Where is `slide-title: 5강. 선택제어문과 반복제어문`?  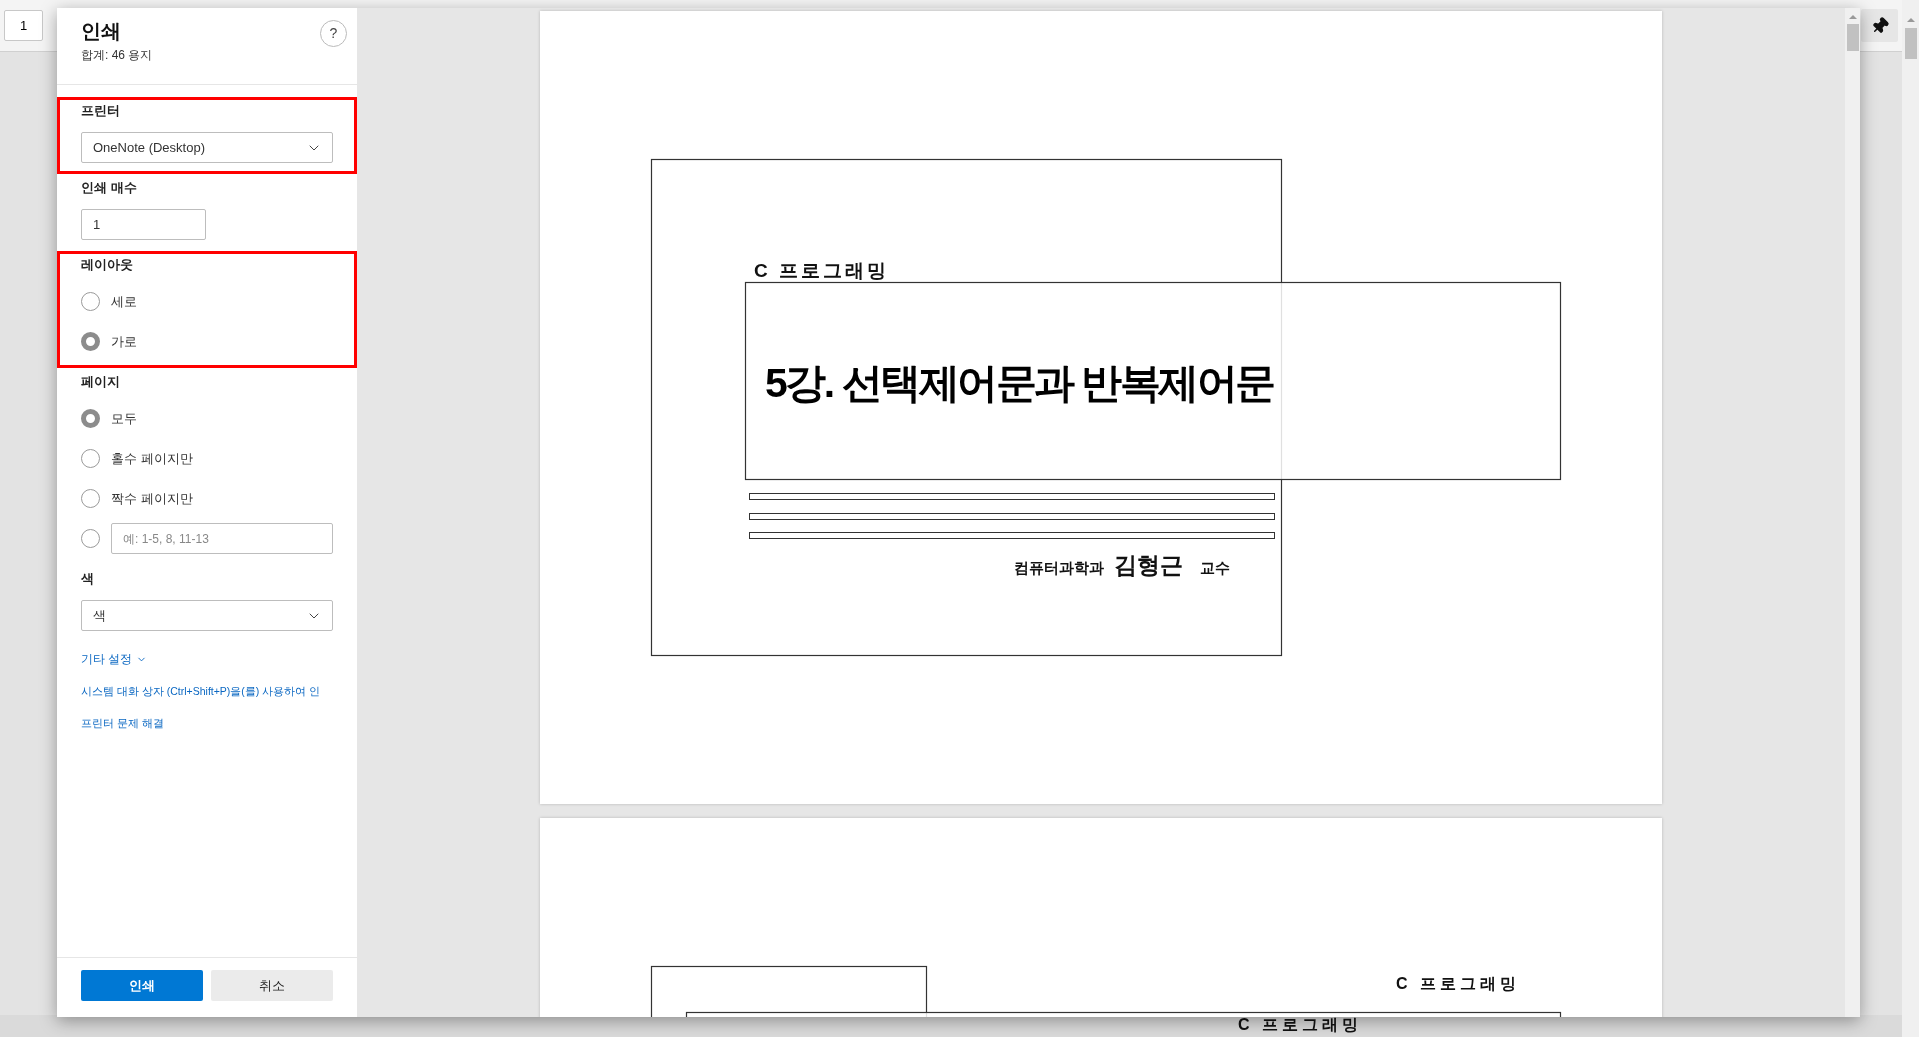
slide-title: 5강. 선택제어문과 반복제어문 is located at coordinates (1019, 383).